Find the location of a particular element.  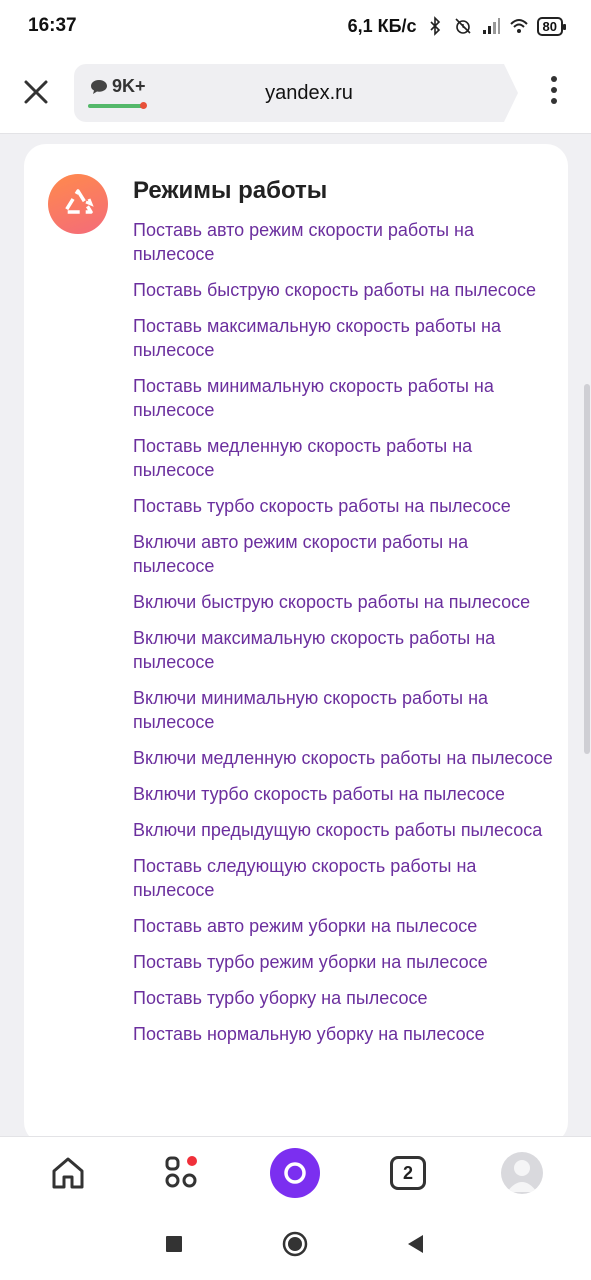

system-nav is located at coordinates (295, 1244).